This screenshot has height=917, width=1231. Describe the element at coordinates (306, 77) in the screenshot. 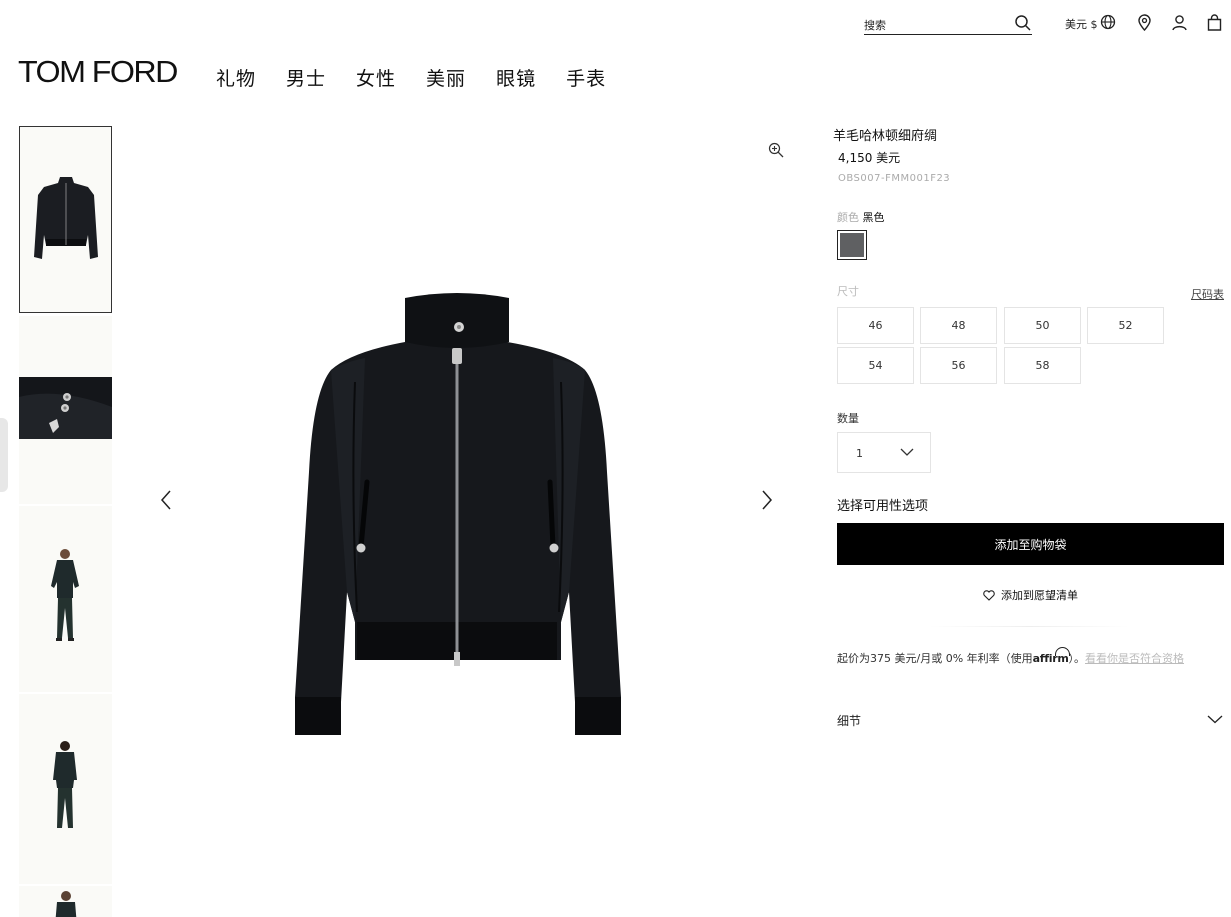

I see `nav-item-men: 男士` at that location.